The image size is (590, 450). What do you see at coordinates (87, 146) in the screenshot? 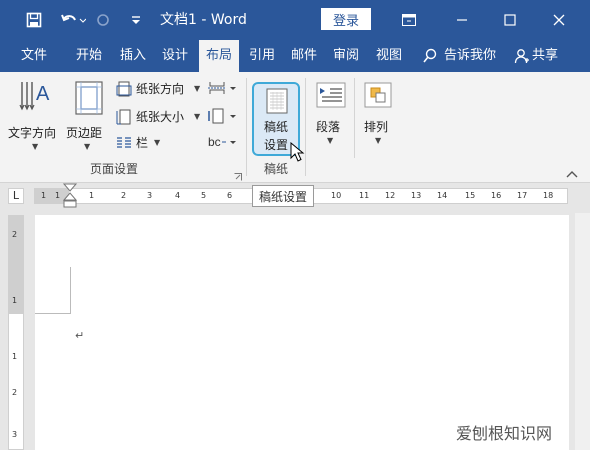
I see `margins-dropdown-icon: ▼` at bounding box center [87, 146].